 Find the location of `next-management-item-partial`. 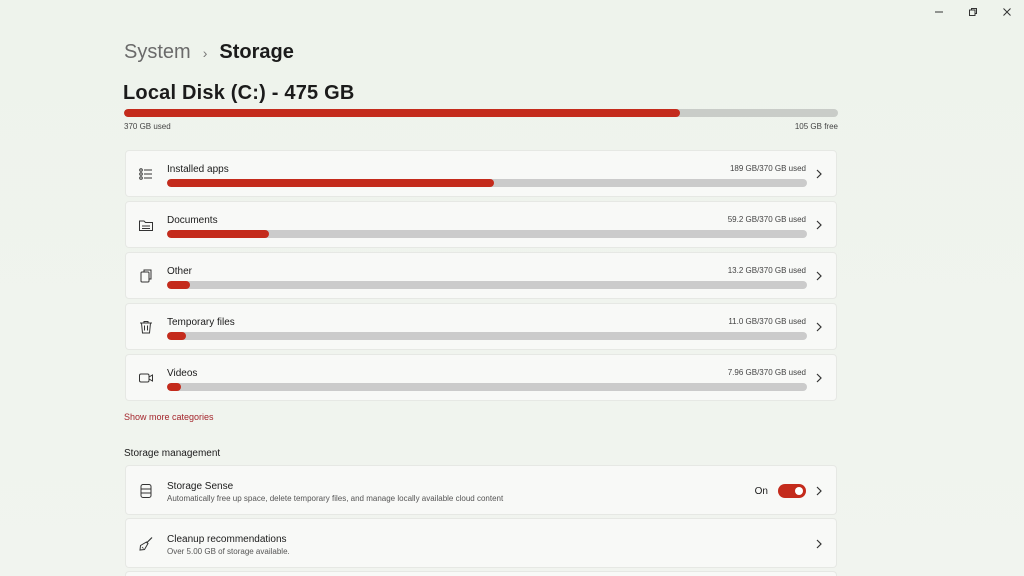

next-management-item-partial is located at coordinates (481, 573).